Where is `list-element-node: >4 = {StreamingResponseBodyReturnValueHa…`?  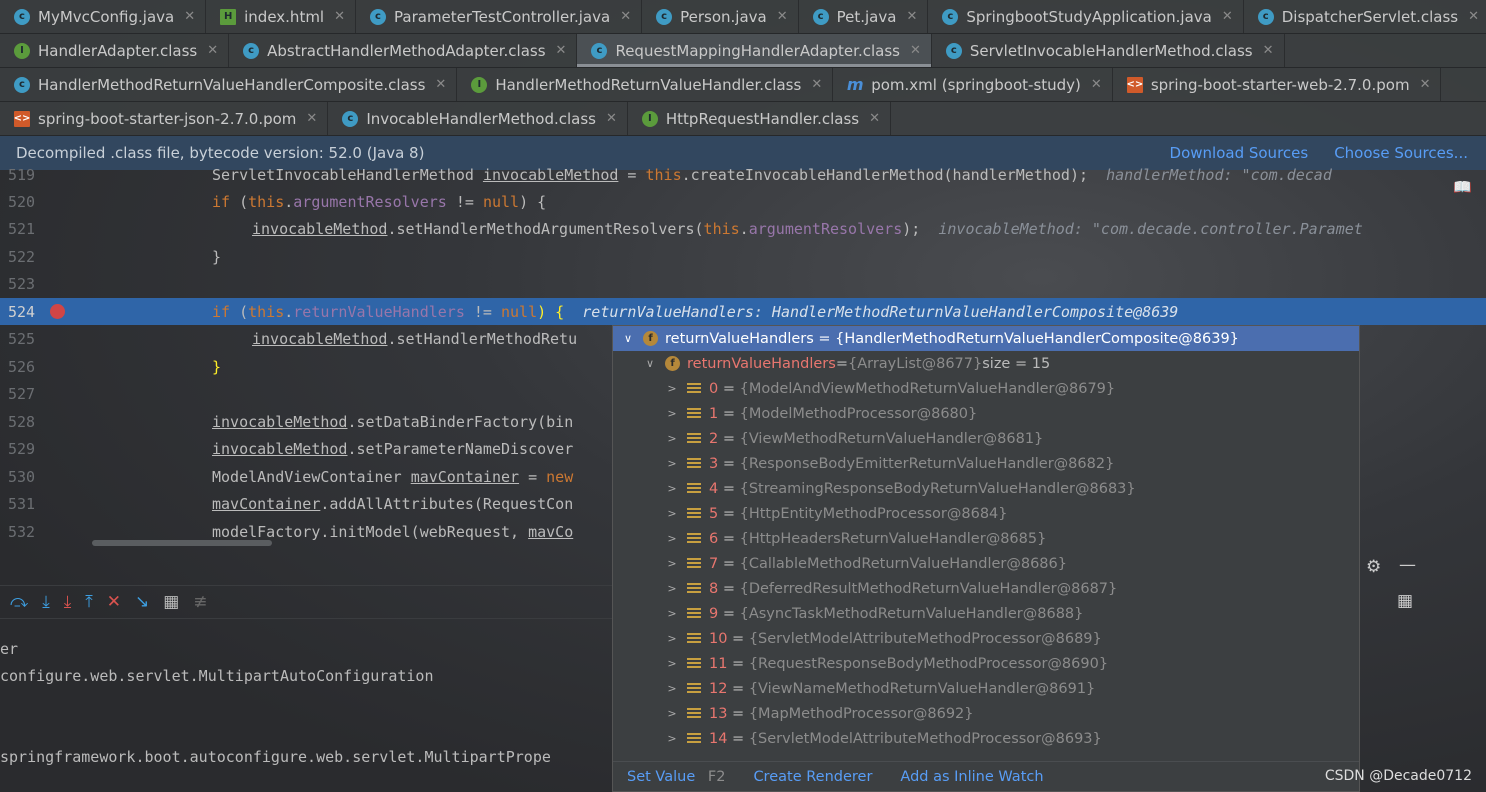
list-element-node: >4 = {StreamingResponseBodyReturnValueHa… is located at coordinates (986, 488).